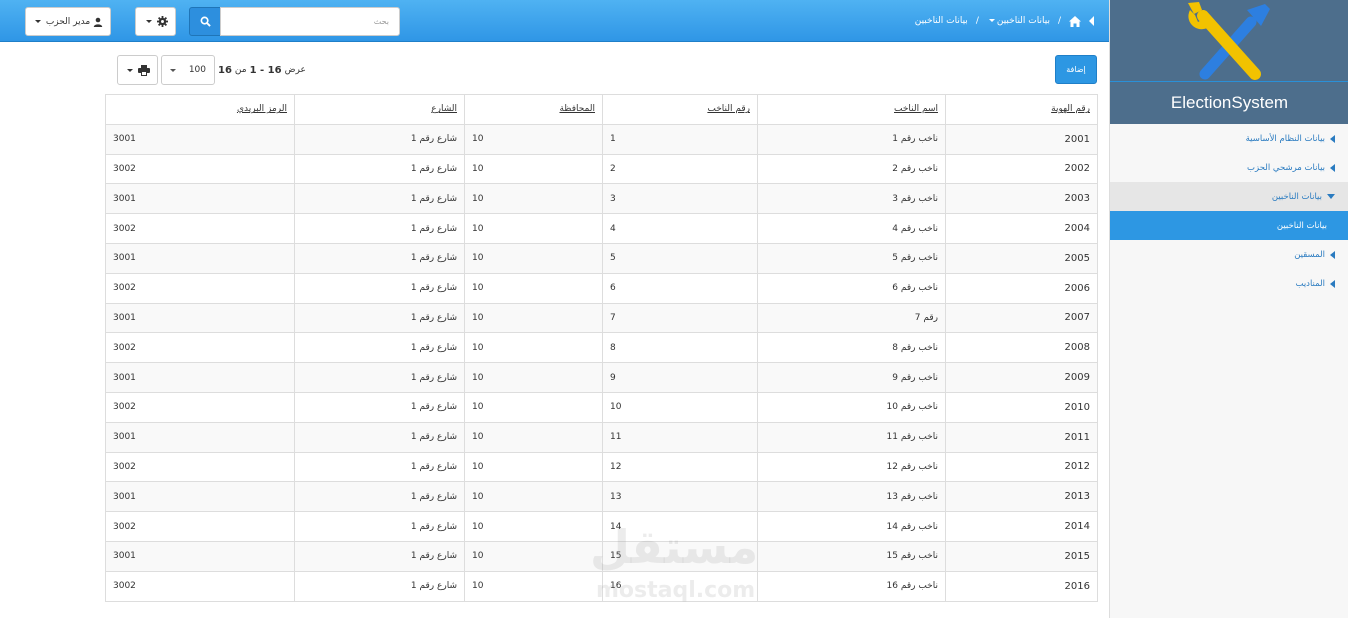  I want to click on cell-name: ناخب رقم 14, so click(851, 526).